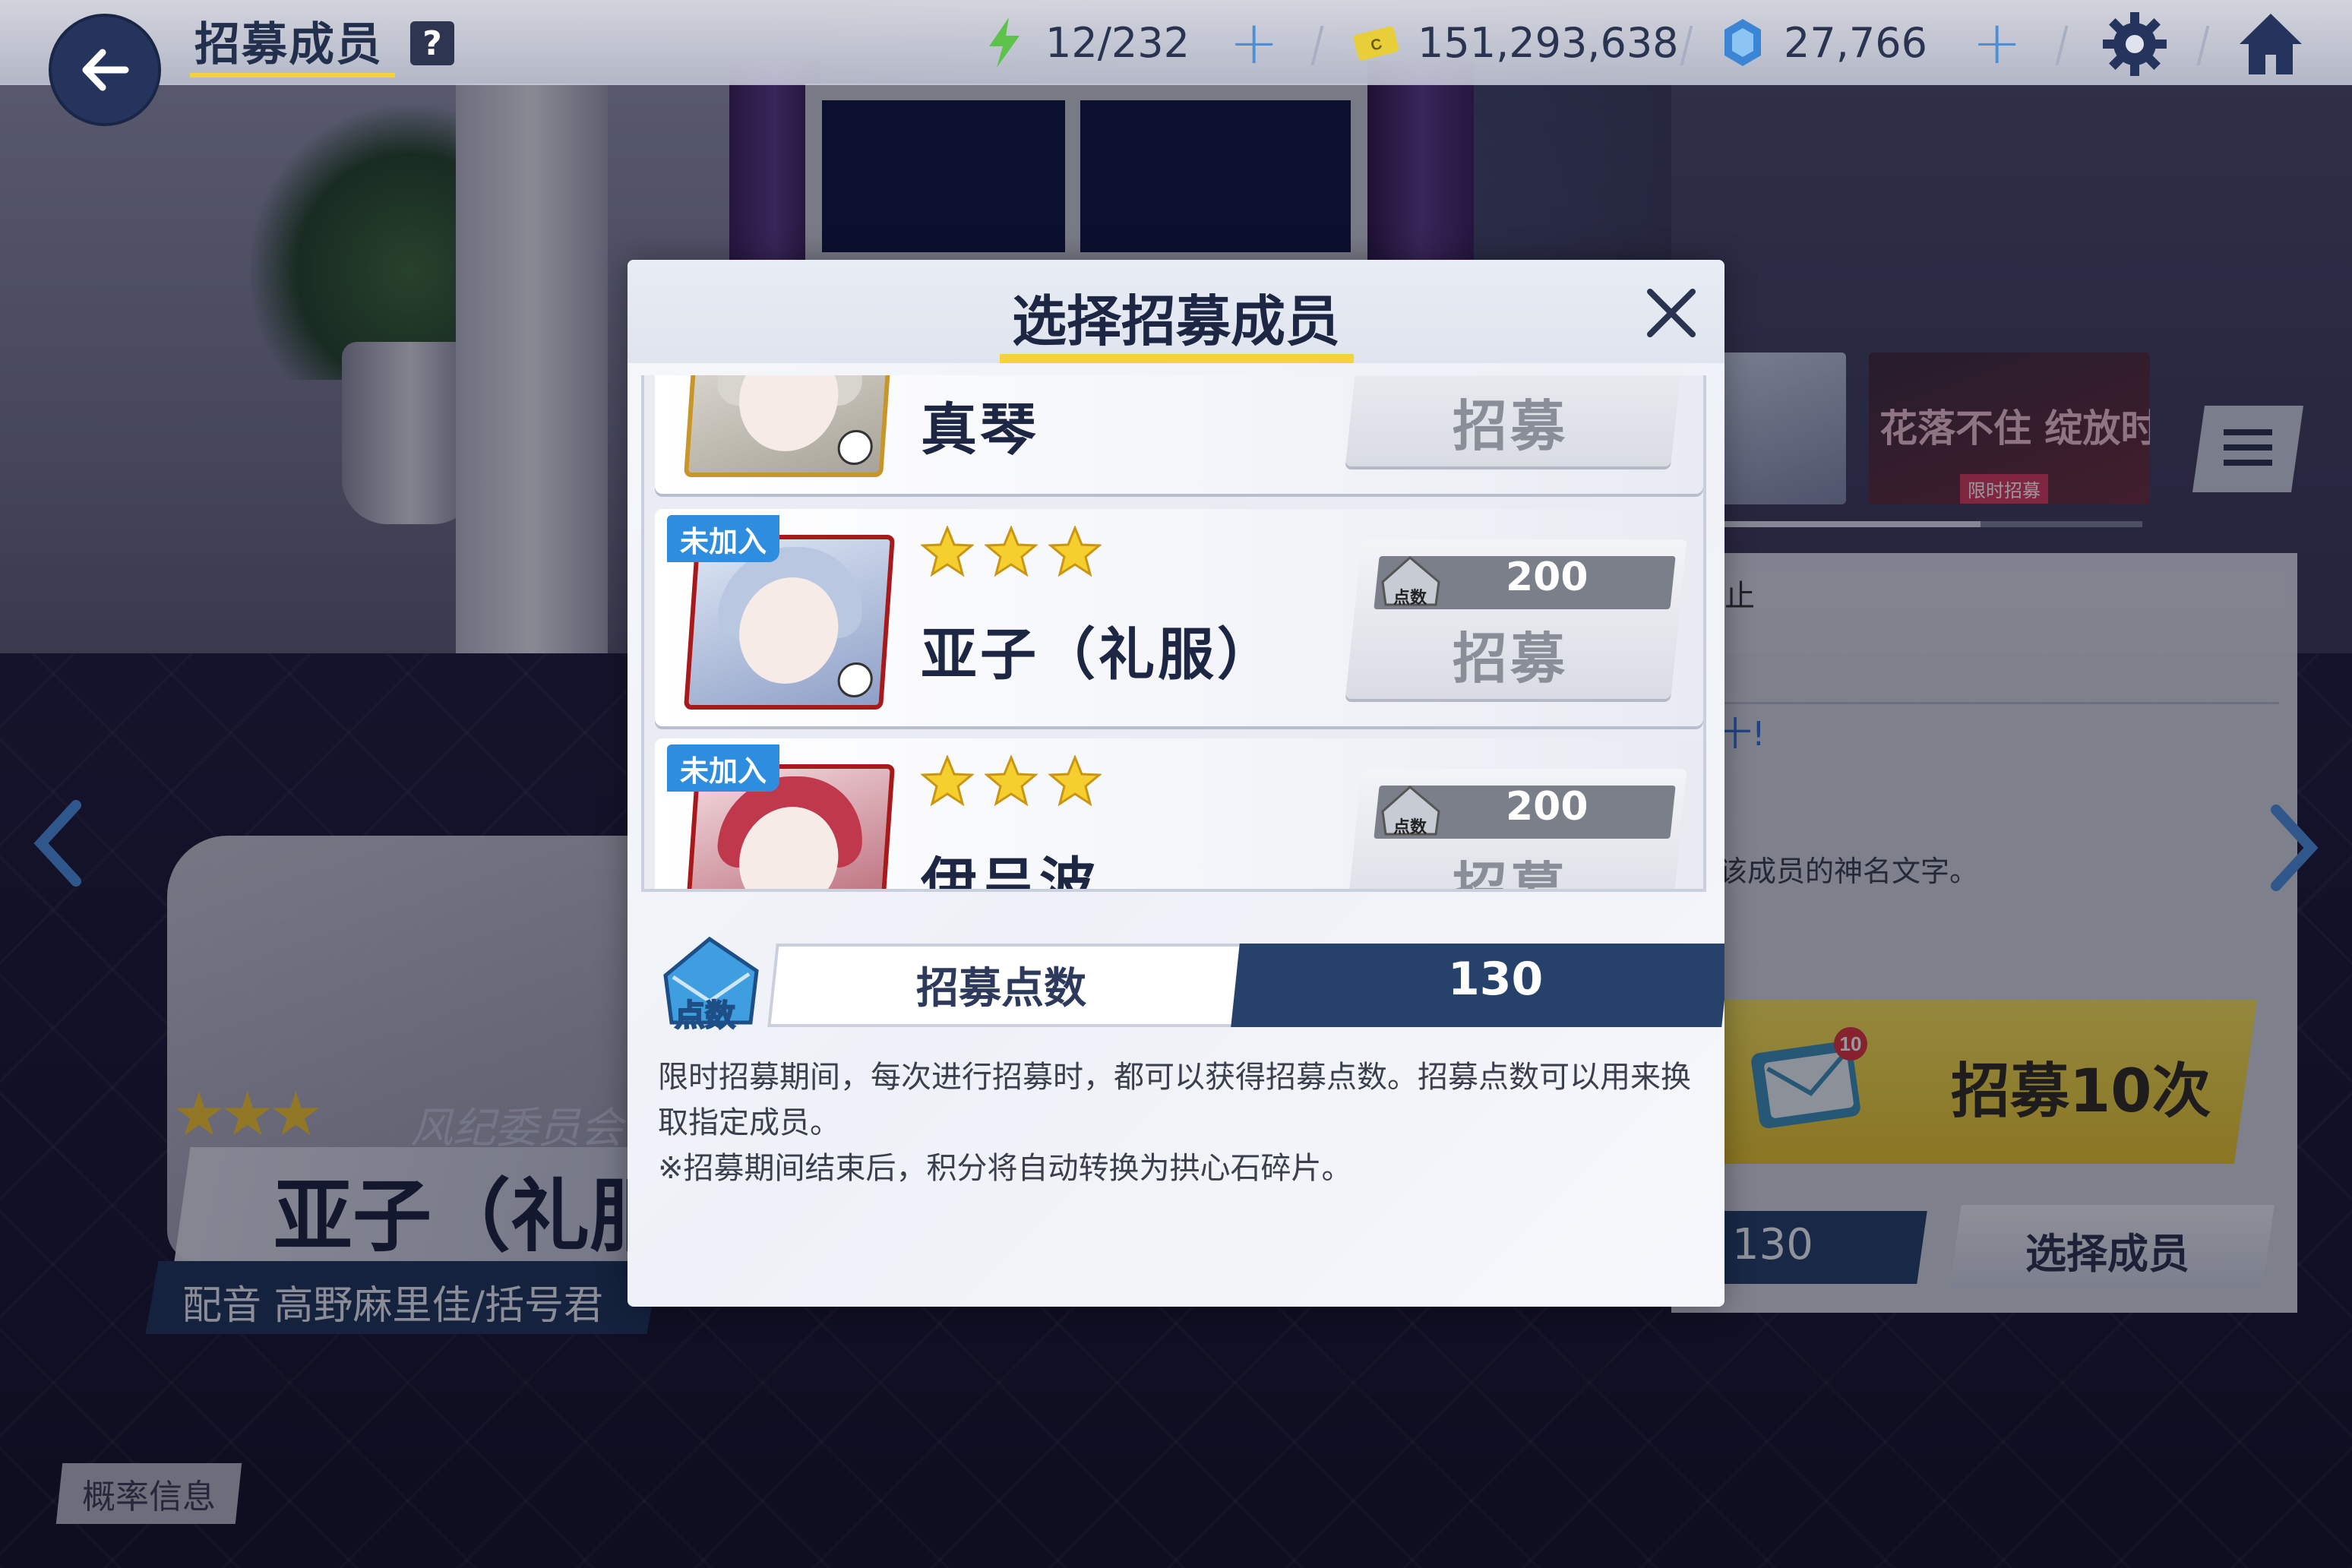  Describe the element at coordinates (1098, 655) in the screenshot. I see `member-name: 亚子（礼服）` at that location.